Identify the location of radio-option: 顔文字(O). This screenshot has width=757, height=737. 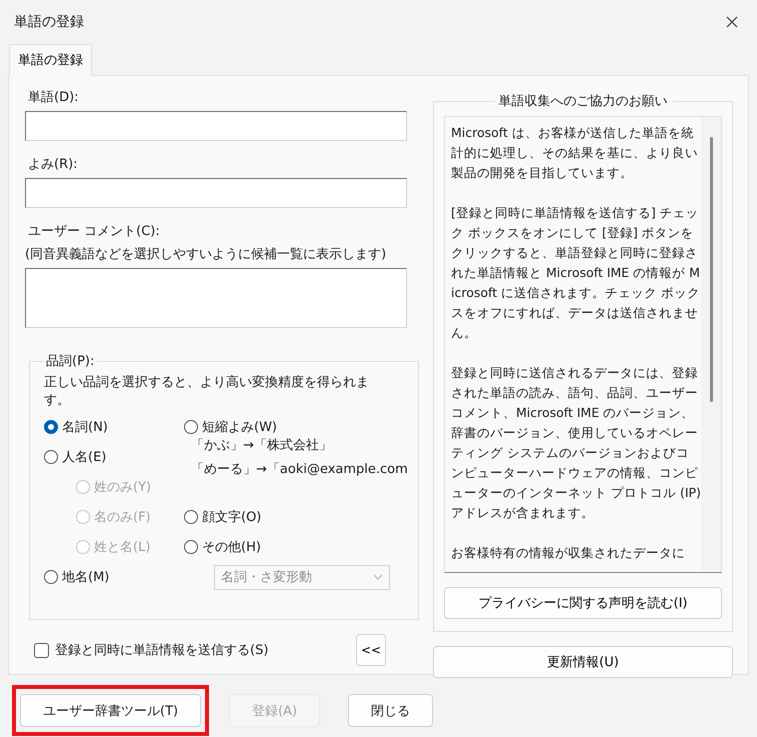
(296, 517).